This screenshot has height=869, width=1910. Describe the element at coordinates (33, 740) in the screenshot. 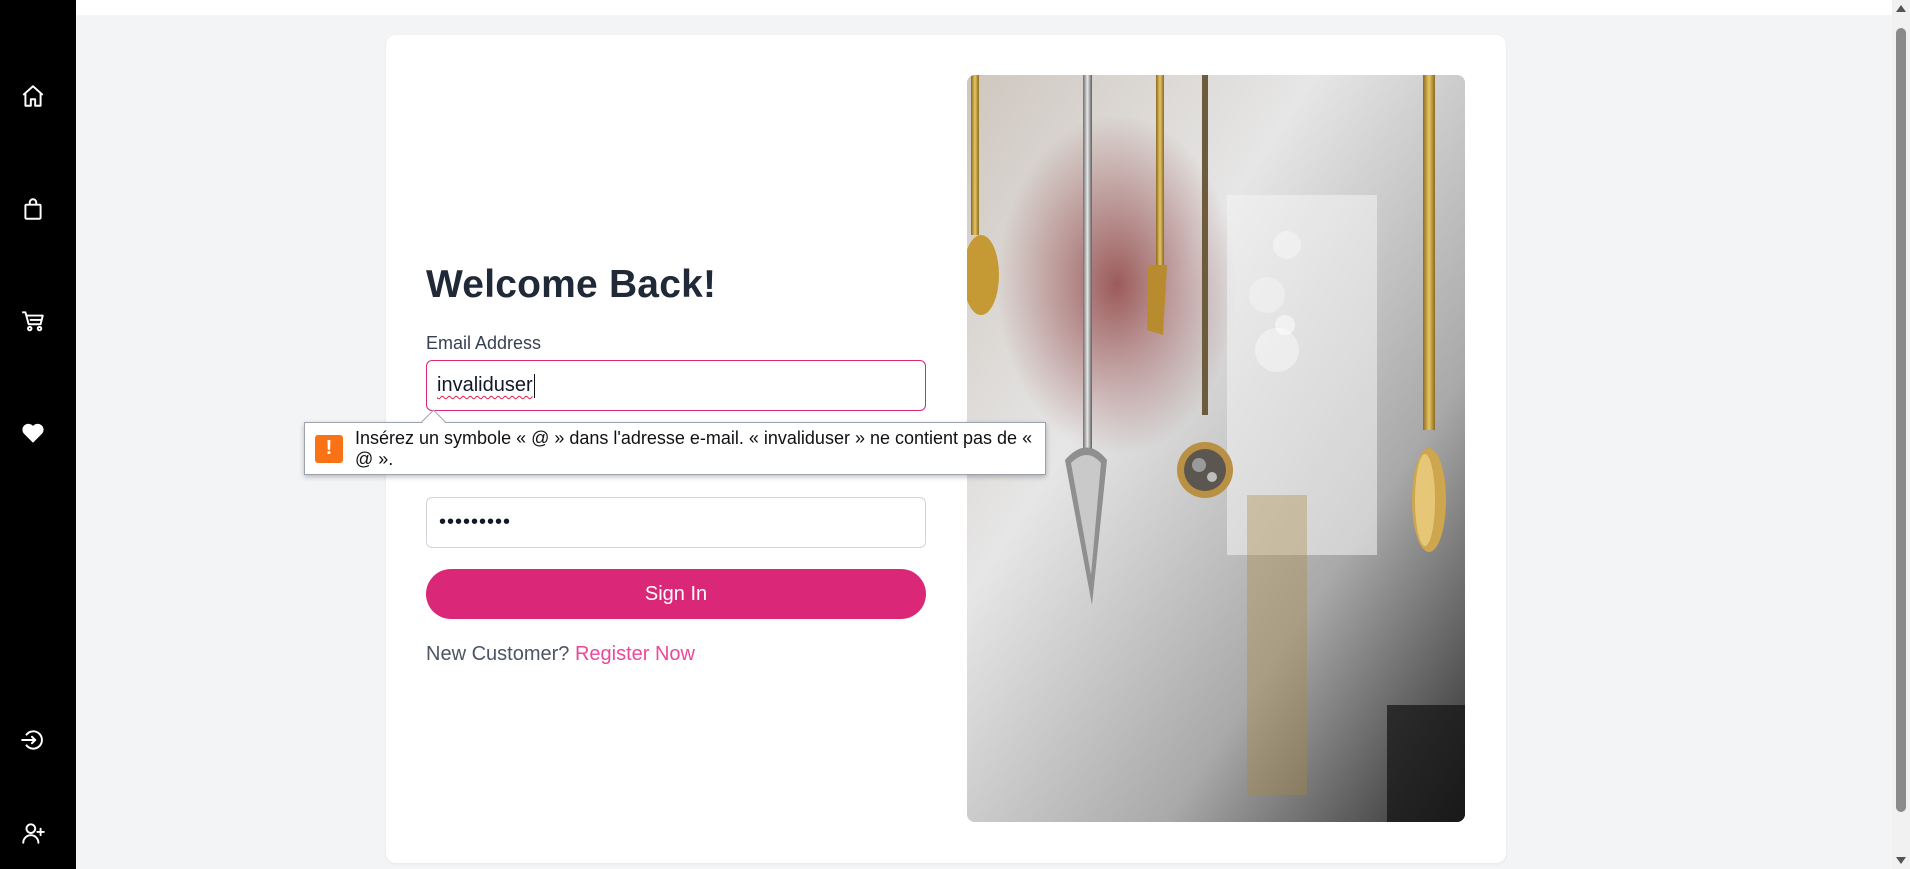

I see `login-icon` at that location.